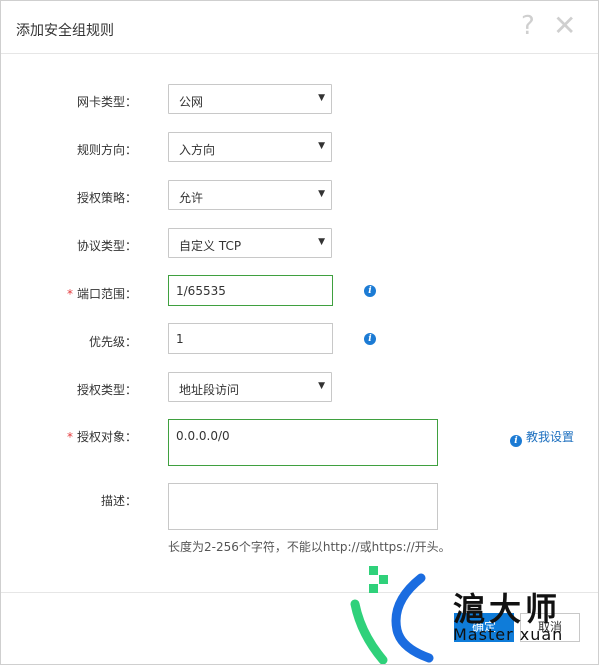 The width and height of the screenshot is (599, 665). What do you see at coordinates (112, 342) in the screenshot?
I see `priority-label: 优先级：` at bounding box center [112, 342].